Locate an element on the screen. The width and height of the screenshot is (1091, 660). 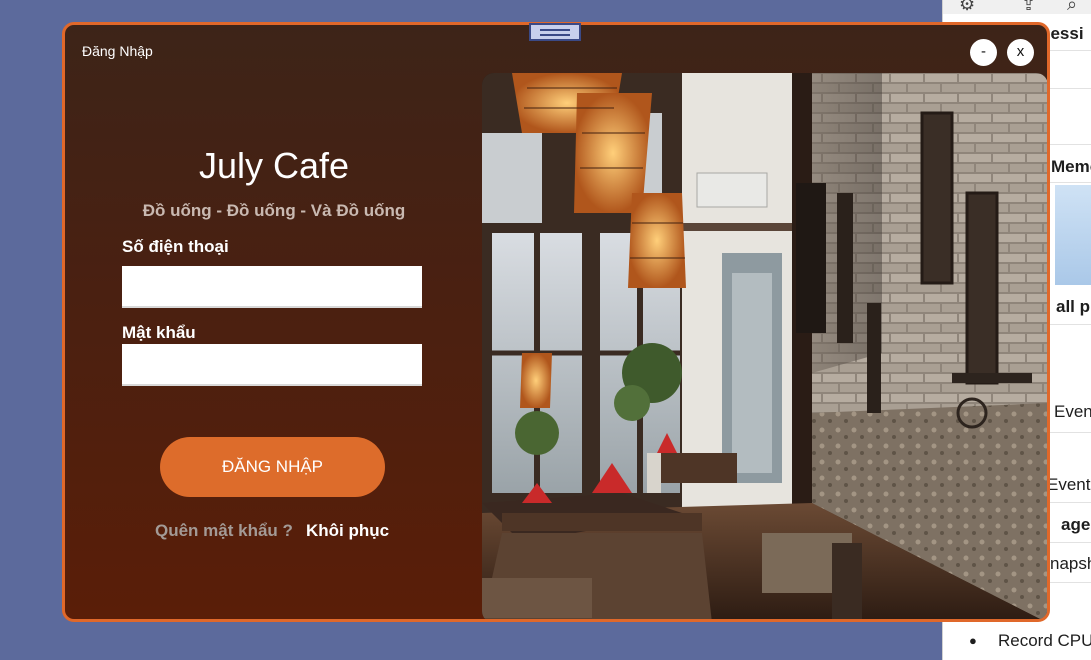
record-cpu-row: ● Record CPU is located at coordinates (1017, 641).